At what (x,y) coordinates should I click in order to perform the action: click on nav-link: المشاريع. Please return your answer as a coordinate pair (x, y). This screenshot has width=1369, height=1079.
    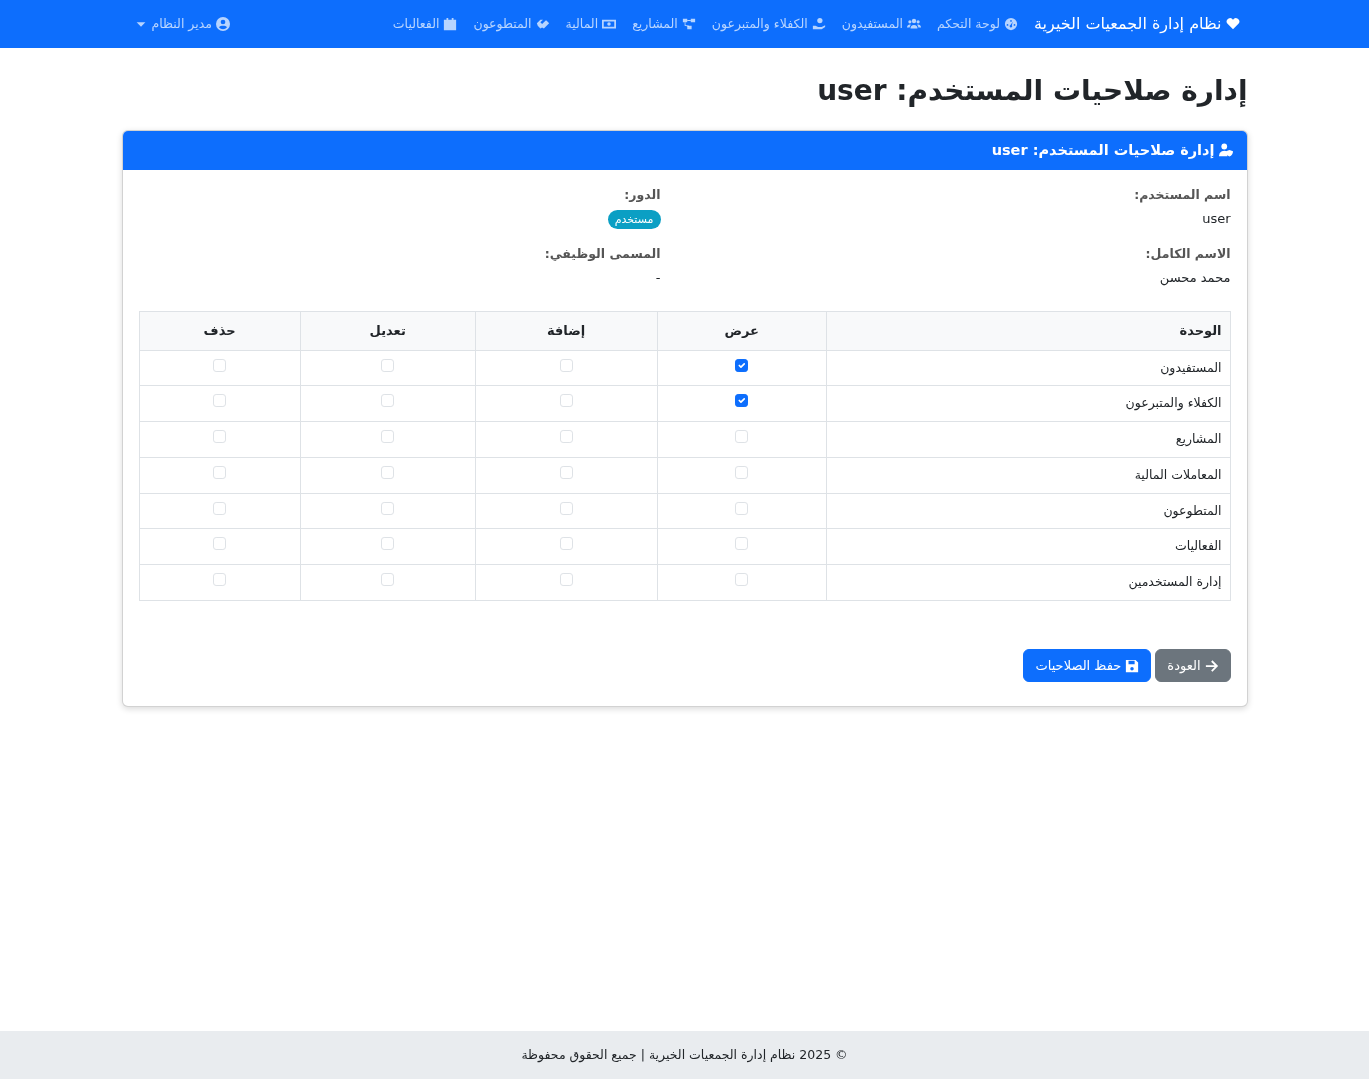
    Looking at the image, I should click on (664, 24).